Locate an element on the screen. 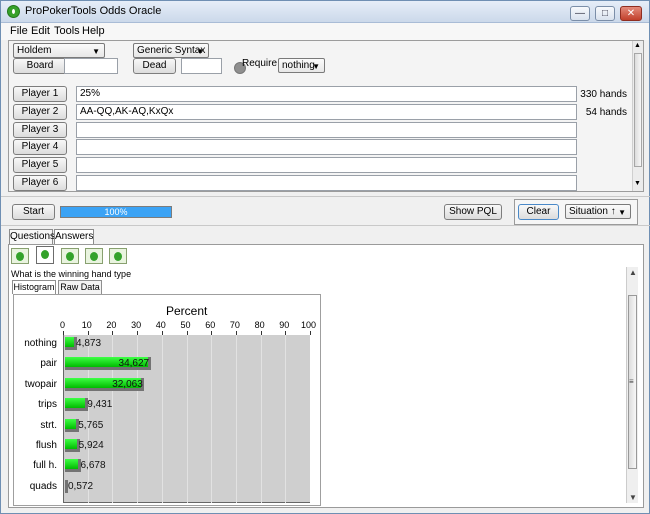 The width and height of the screenshot is (650, 514). bar-value-label: 0,572 is located at coordinates (81, 486).